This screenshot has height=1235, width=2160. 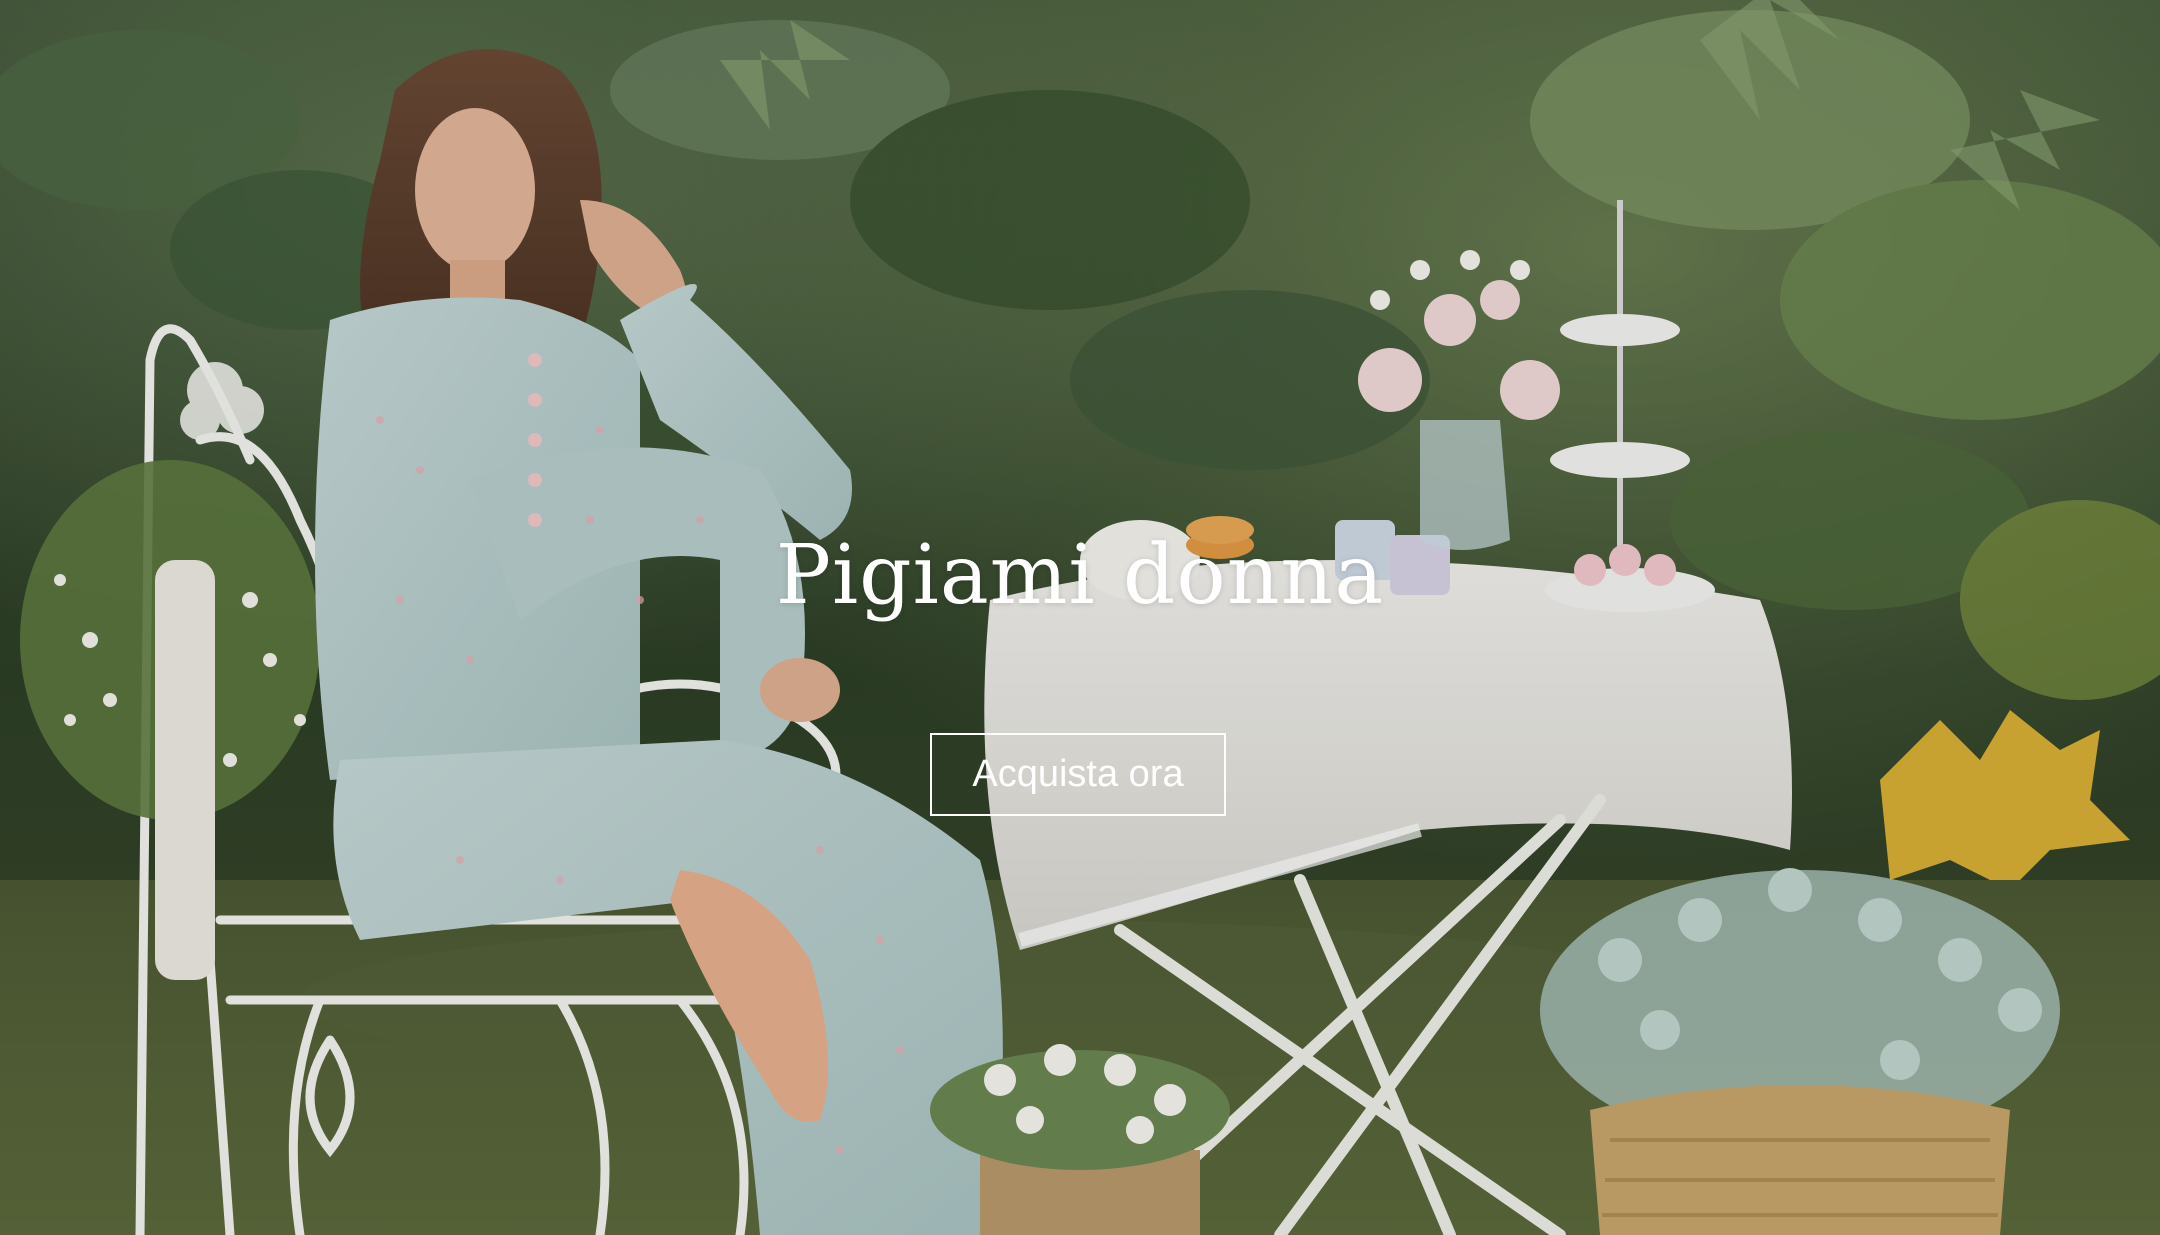 I want to click on shop-now-button: Acquista ora, so click(x=1078, y=774).